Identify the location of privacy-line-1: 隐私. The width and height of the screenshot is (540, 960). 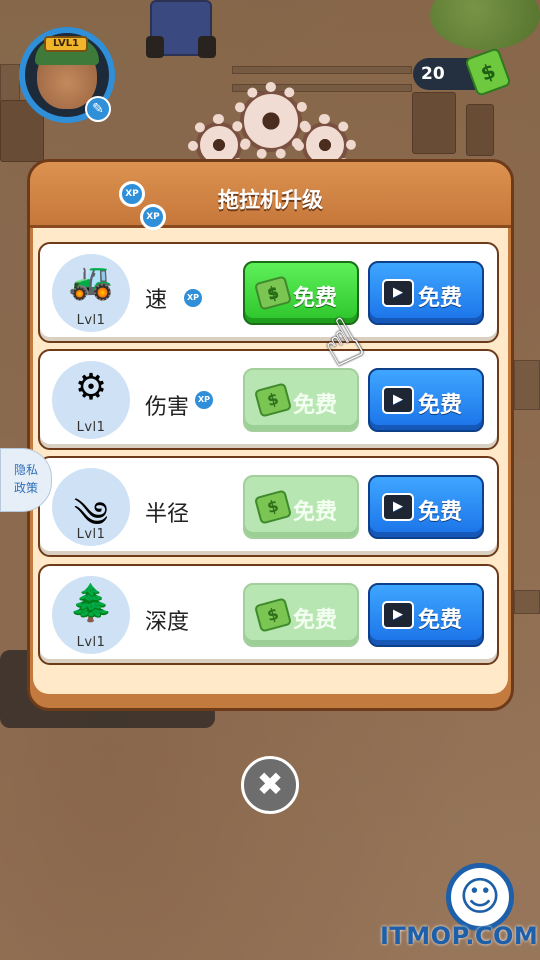
(25, 470).